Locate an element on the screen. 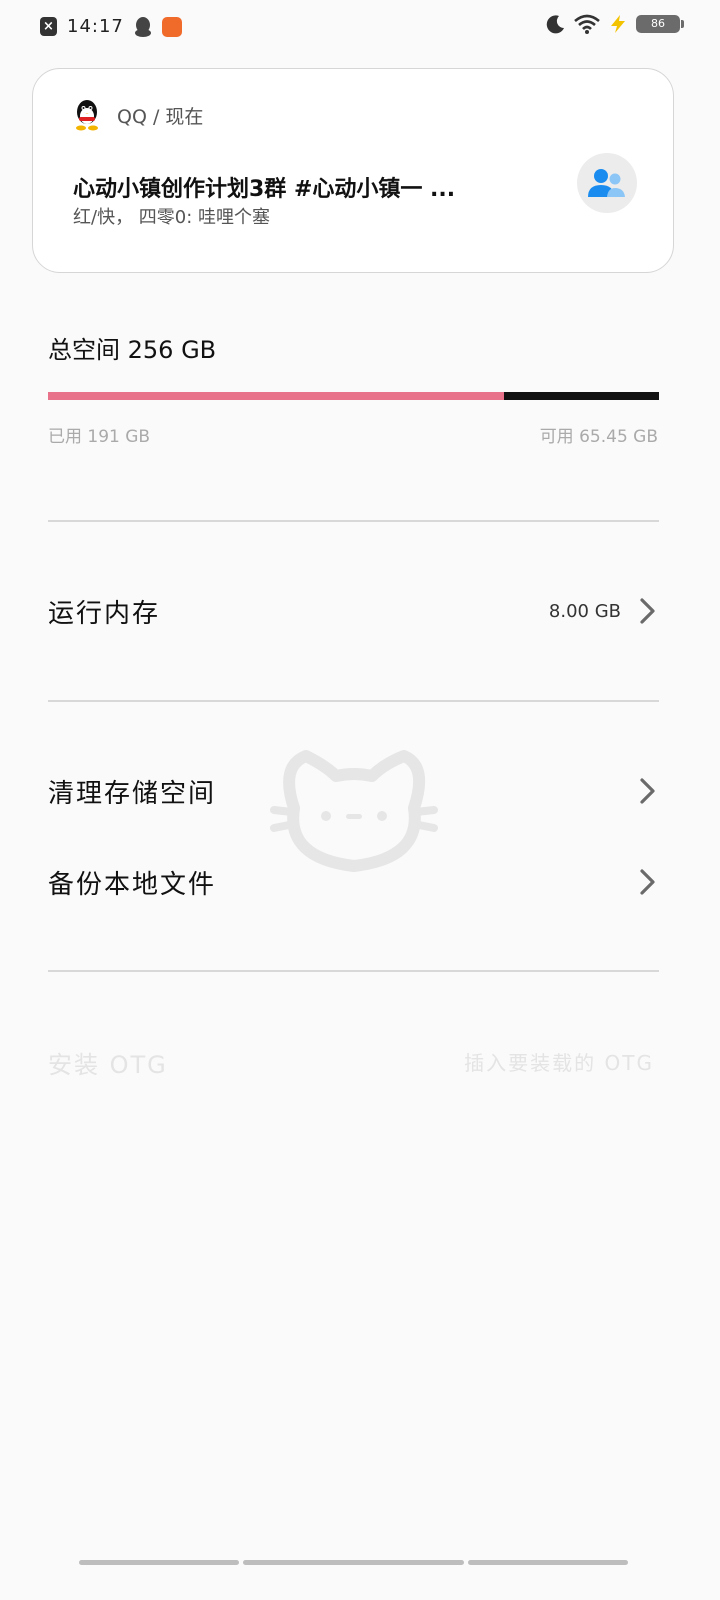 Image resolution: width=720 pixels, height=1600 pixels. charging-icon is located at coordinates (618, 24).